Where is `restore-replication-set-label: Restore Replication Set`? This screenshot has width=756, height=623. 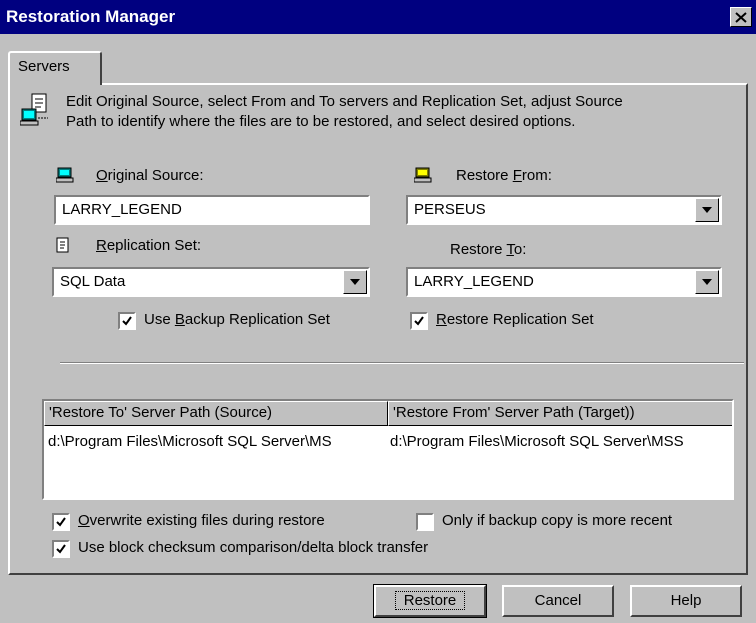 restore-replication-set-label: Restore Replication Set is located at coordinates (515, 319).